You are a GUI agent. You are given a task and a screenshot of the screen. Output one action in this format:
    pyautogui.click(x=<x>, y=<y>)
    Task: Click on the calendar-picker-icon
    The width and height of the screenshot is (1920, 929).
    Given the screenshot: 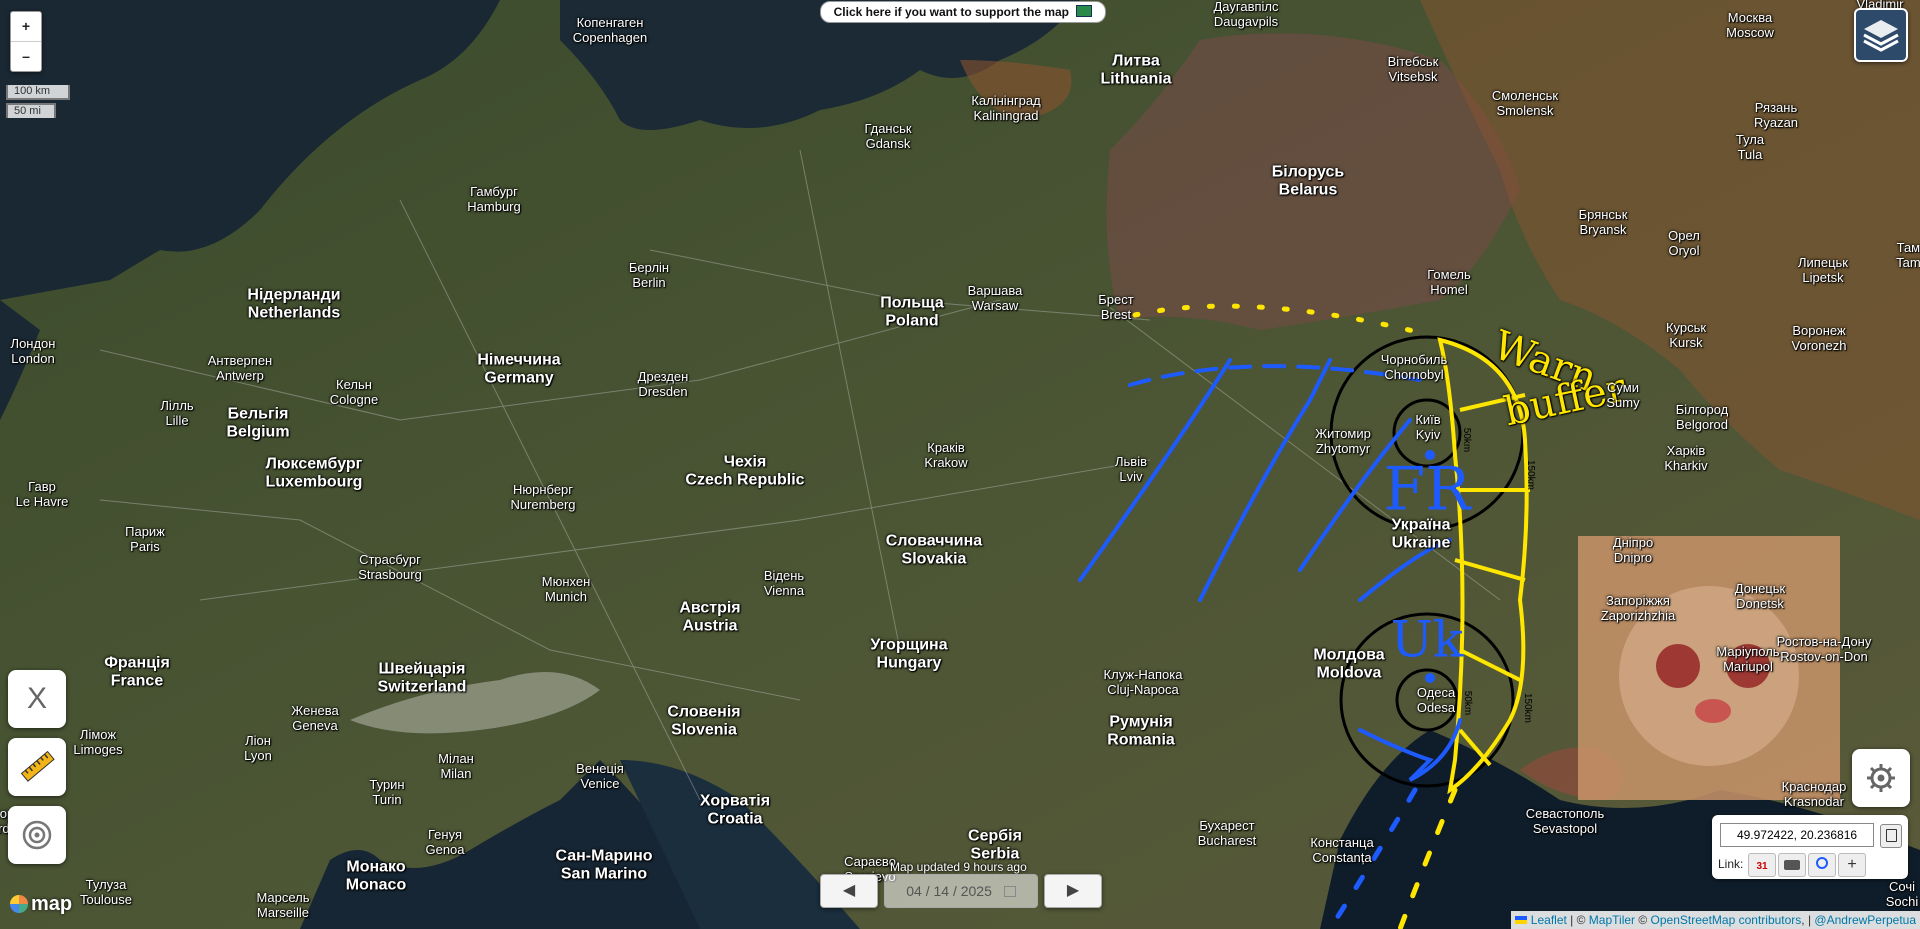 What is the action you would take?
    pyautogui.click(x=1009, y=891)
    